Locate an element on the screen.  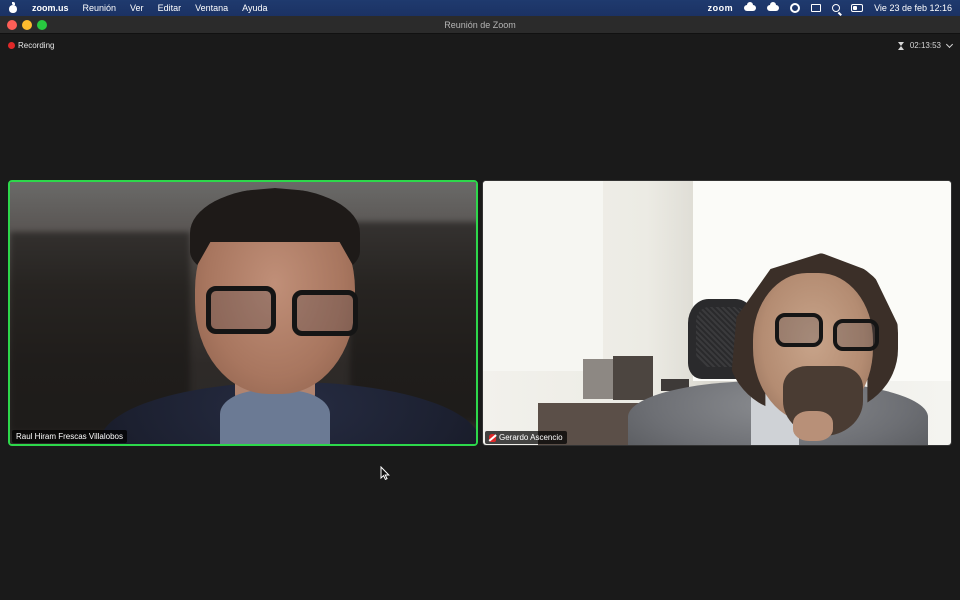
window-controls is located at coordinates (27, 25).